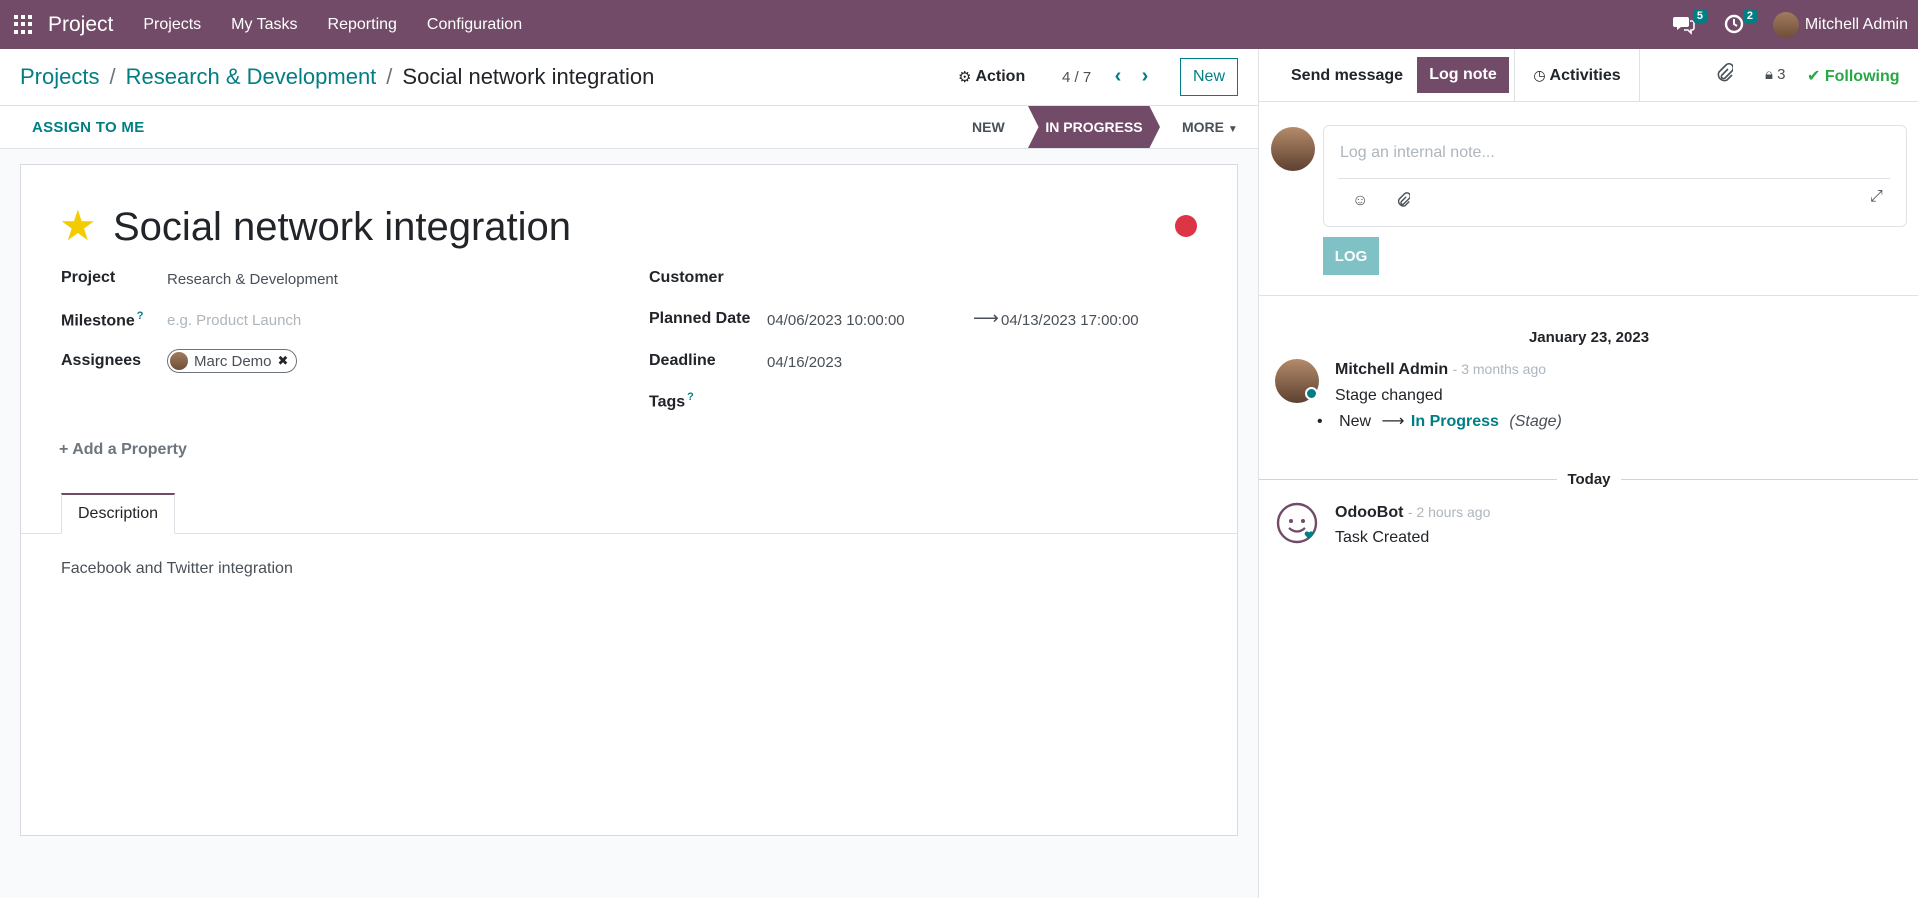  Describe the element at coordinates (1389, 395) in the screenshot. I see `message-body: Stage changed` at that location.